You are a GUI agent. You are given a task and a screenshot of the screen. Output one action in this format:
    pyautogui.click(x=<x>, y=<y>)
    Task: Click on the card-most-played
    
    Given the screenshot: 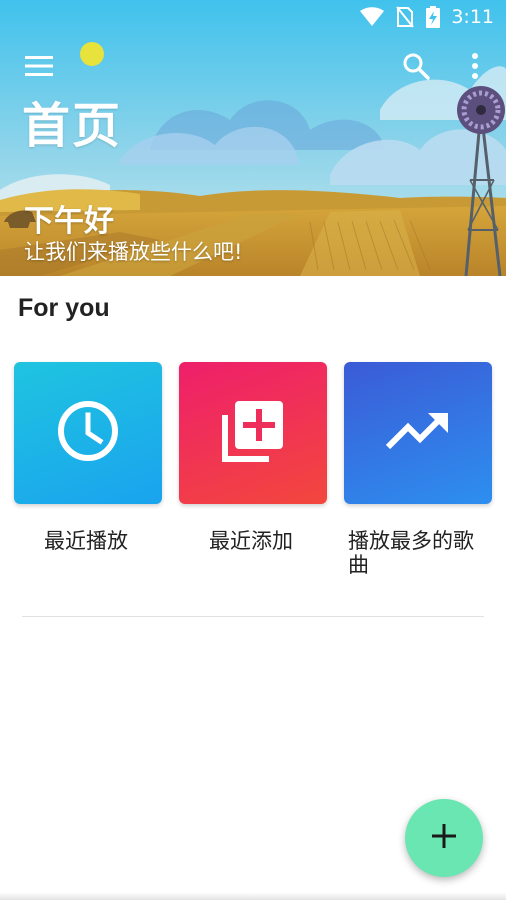 What is the action you would take?
    pyautogui.click(x=418, y=433)
    